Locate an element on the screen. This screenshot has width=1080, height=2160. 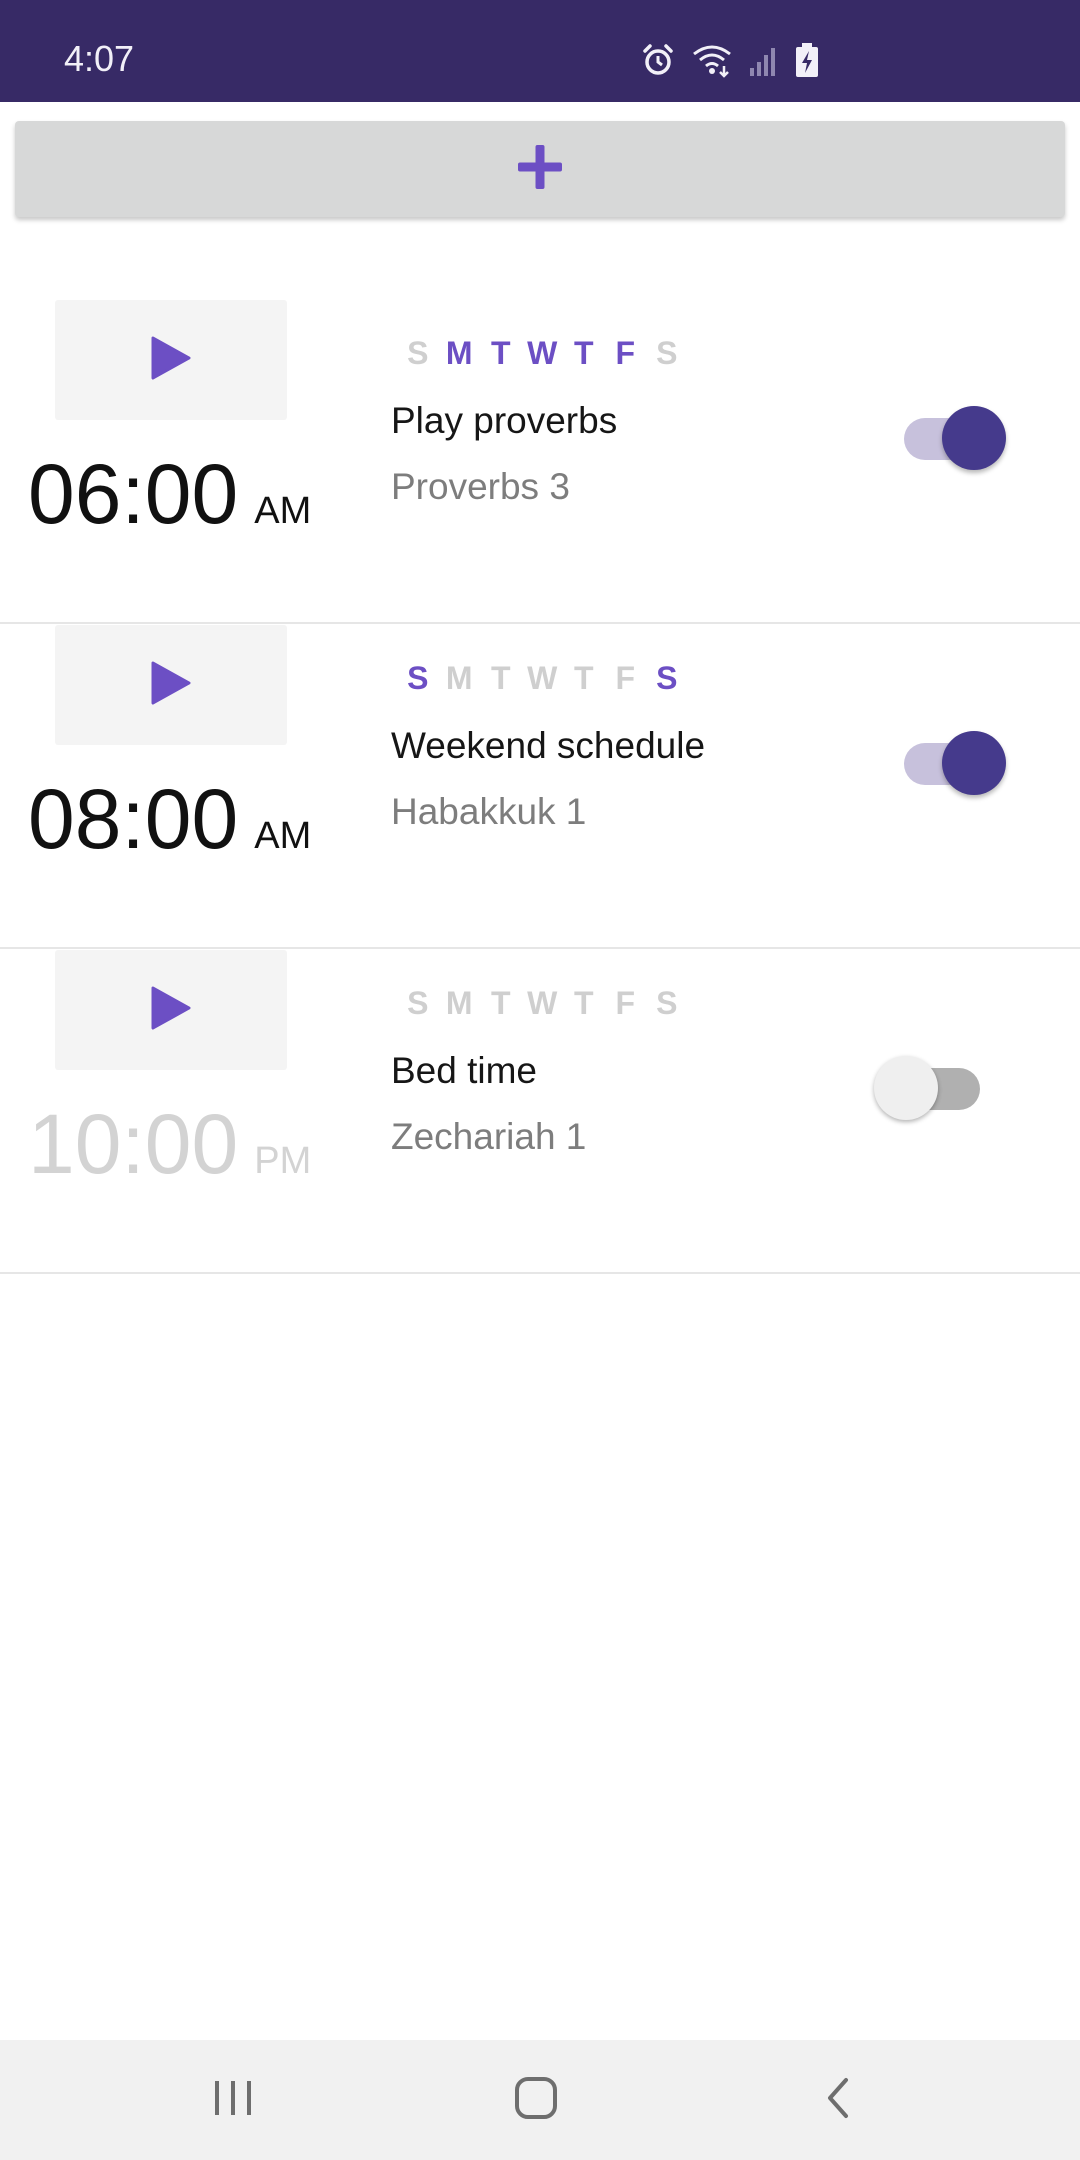
alarm-icon is located at coordinates (658, 60).